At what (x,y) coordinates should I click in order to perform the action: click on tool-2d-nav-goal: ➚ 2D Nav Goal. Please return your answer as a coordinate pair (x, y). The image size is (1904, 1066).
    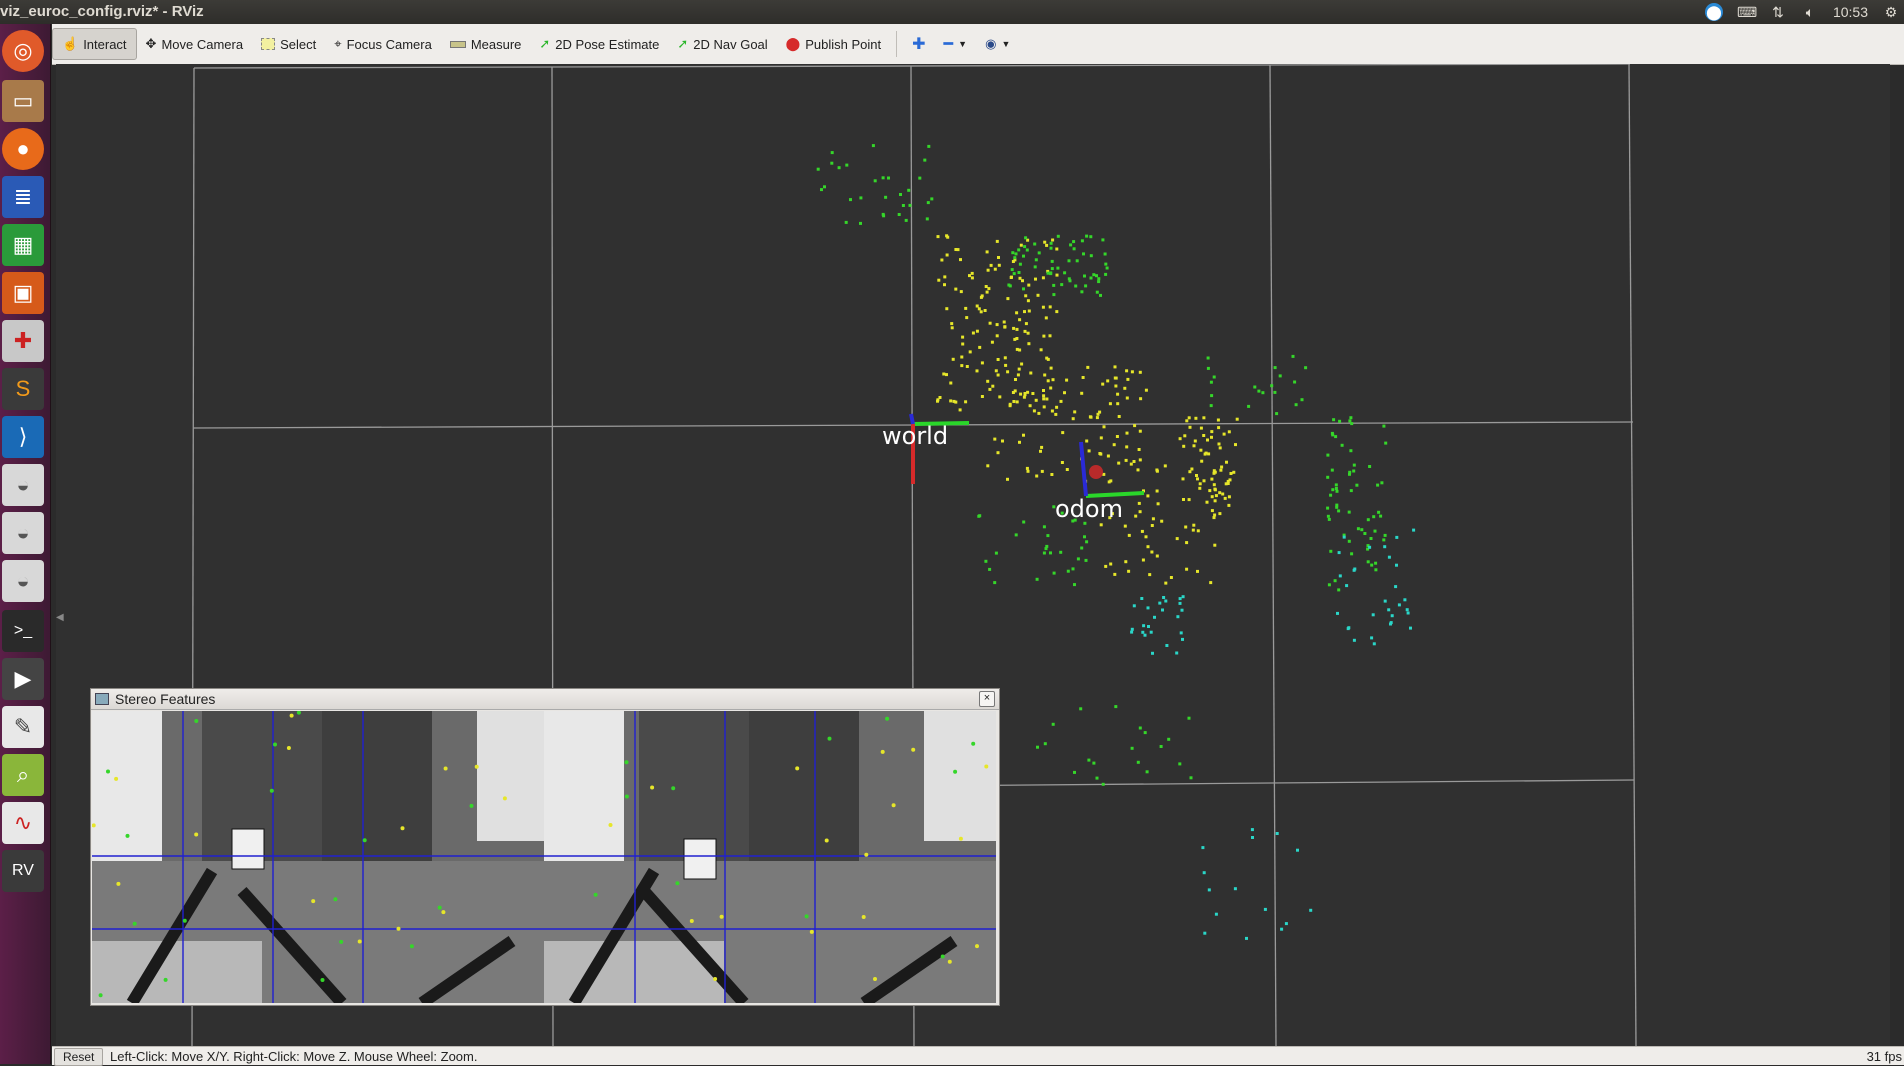
    Looking at the image, I should click on (722, 44).